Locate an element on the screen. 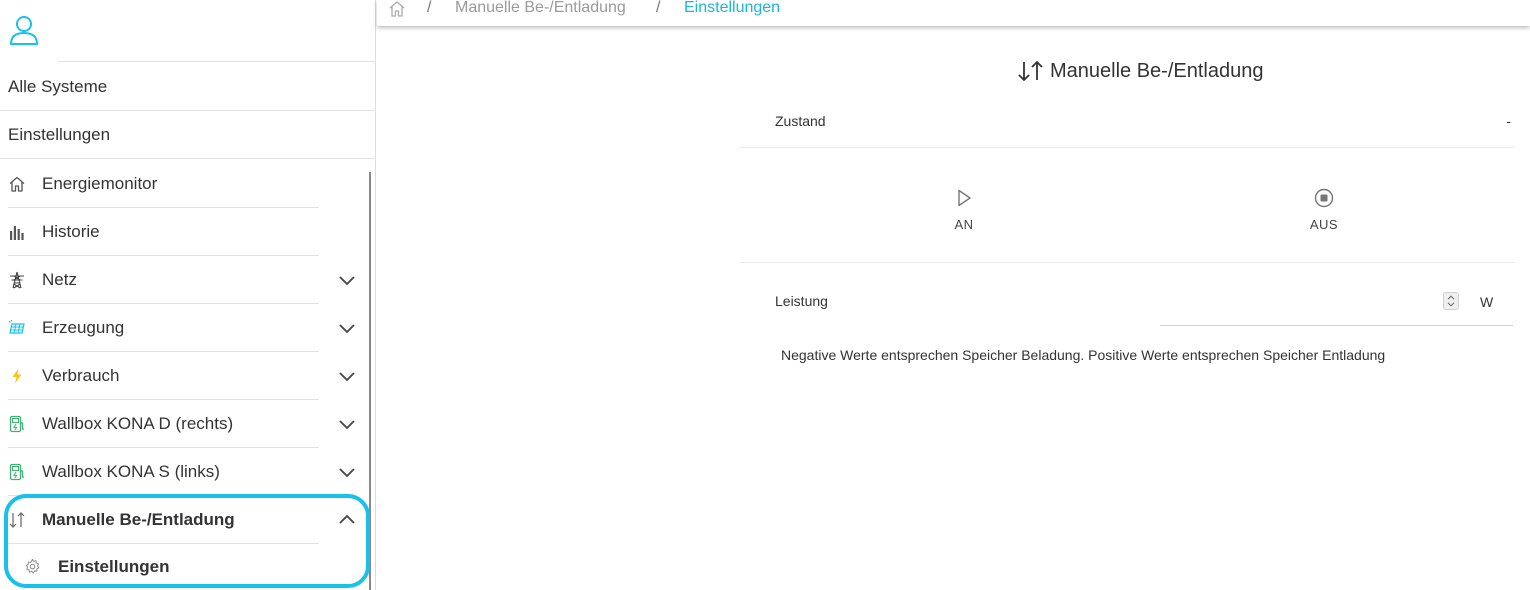 The height and width of the screenshot is (590, 1530). sidebar-item-label: Wallbox KONA S (links) is located at coordinates (131, 471).